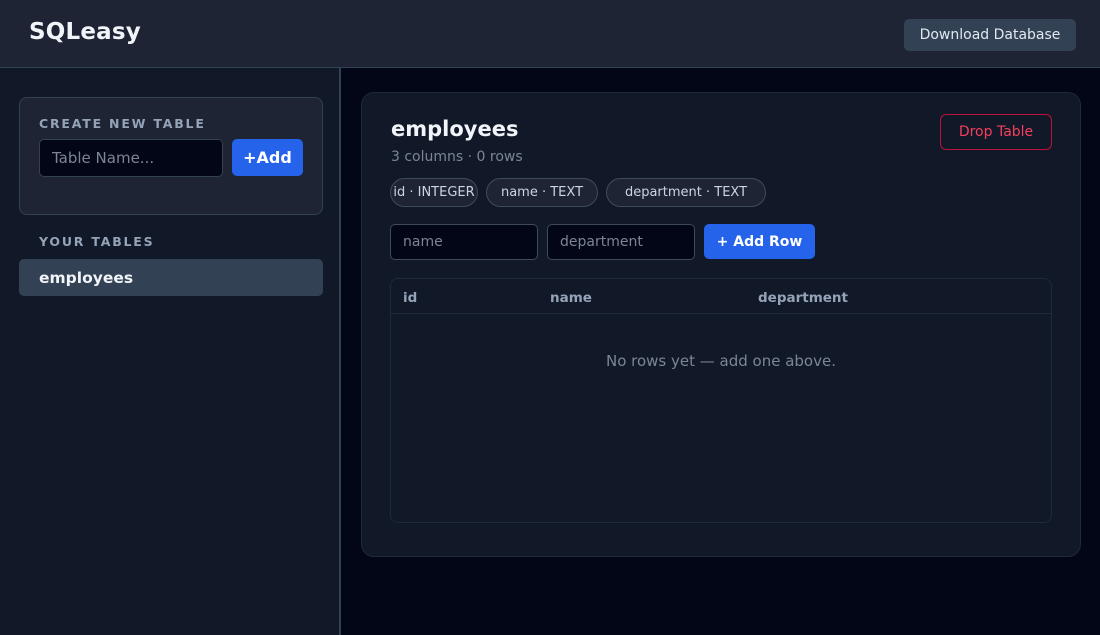 The height and width of the screenshot is (635, 1100). Describe the element at coordinates (550, 34) in the screenshot. I see `top-bar: SQLeasy Download Database` at that location.